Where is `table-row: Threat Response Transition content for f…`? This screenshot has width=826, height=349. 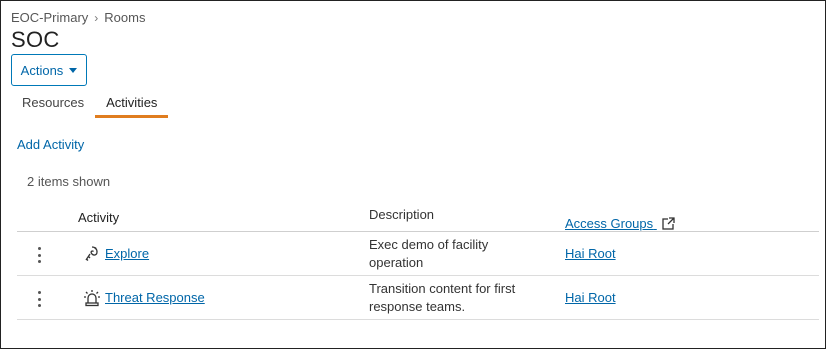
table-row: Threat Response Transition content for f… is located at coordinates (418, 298).